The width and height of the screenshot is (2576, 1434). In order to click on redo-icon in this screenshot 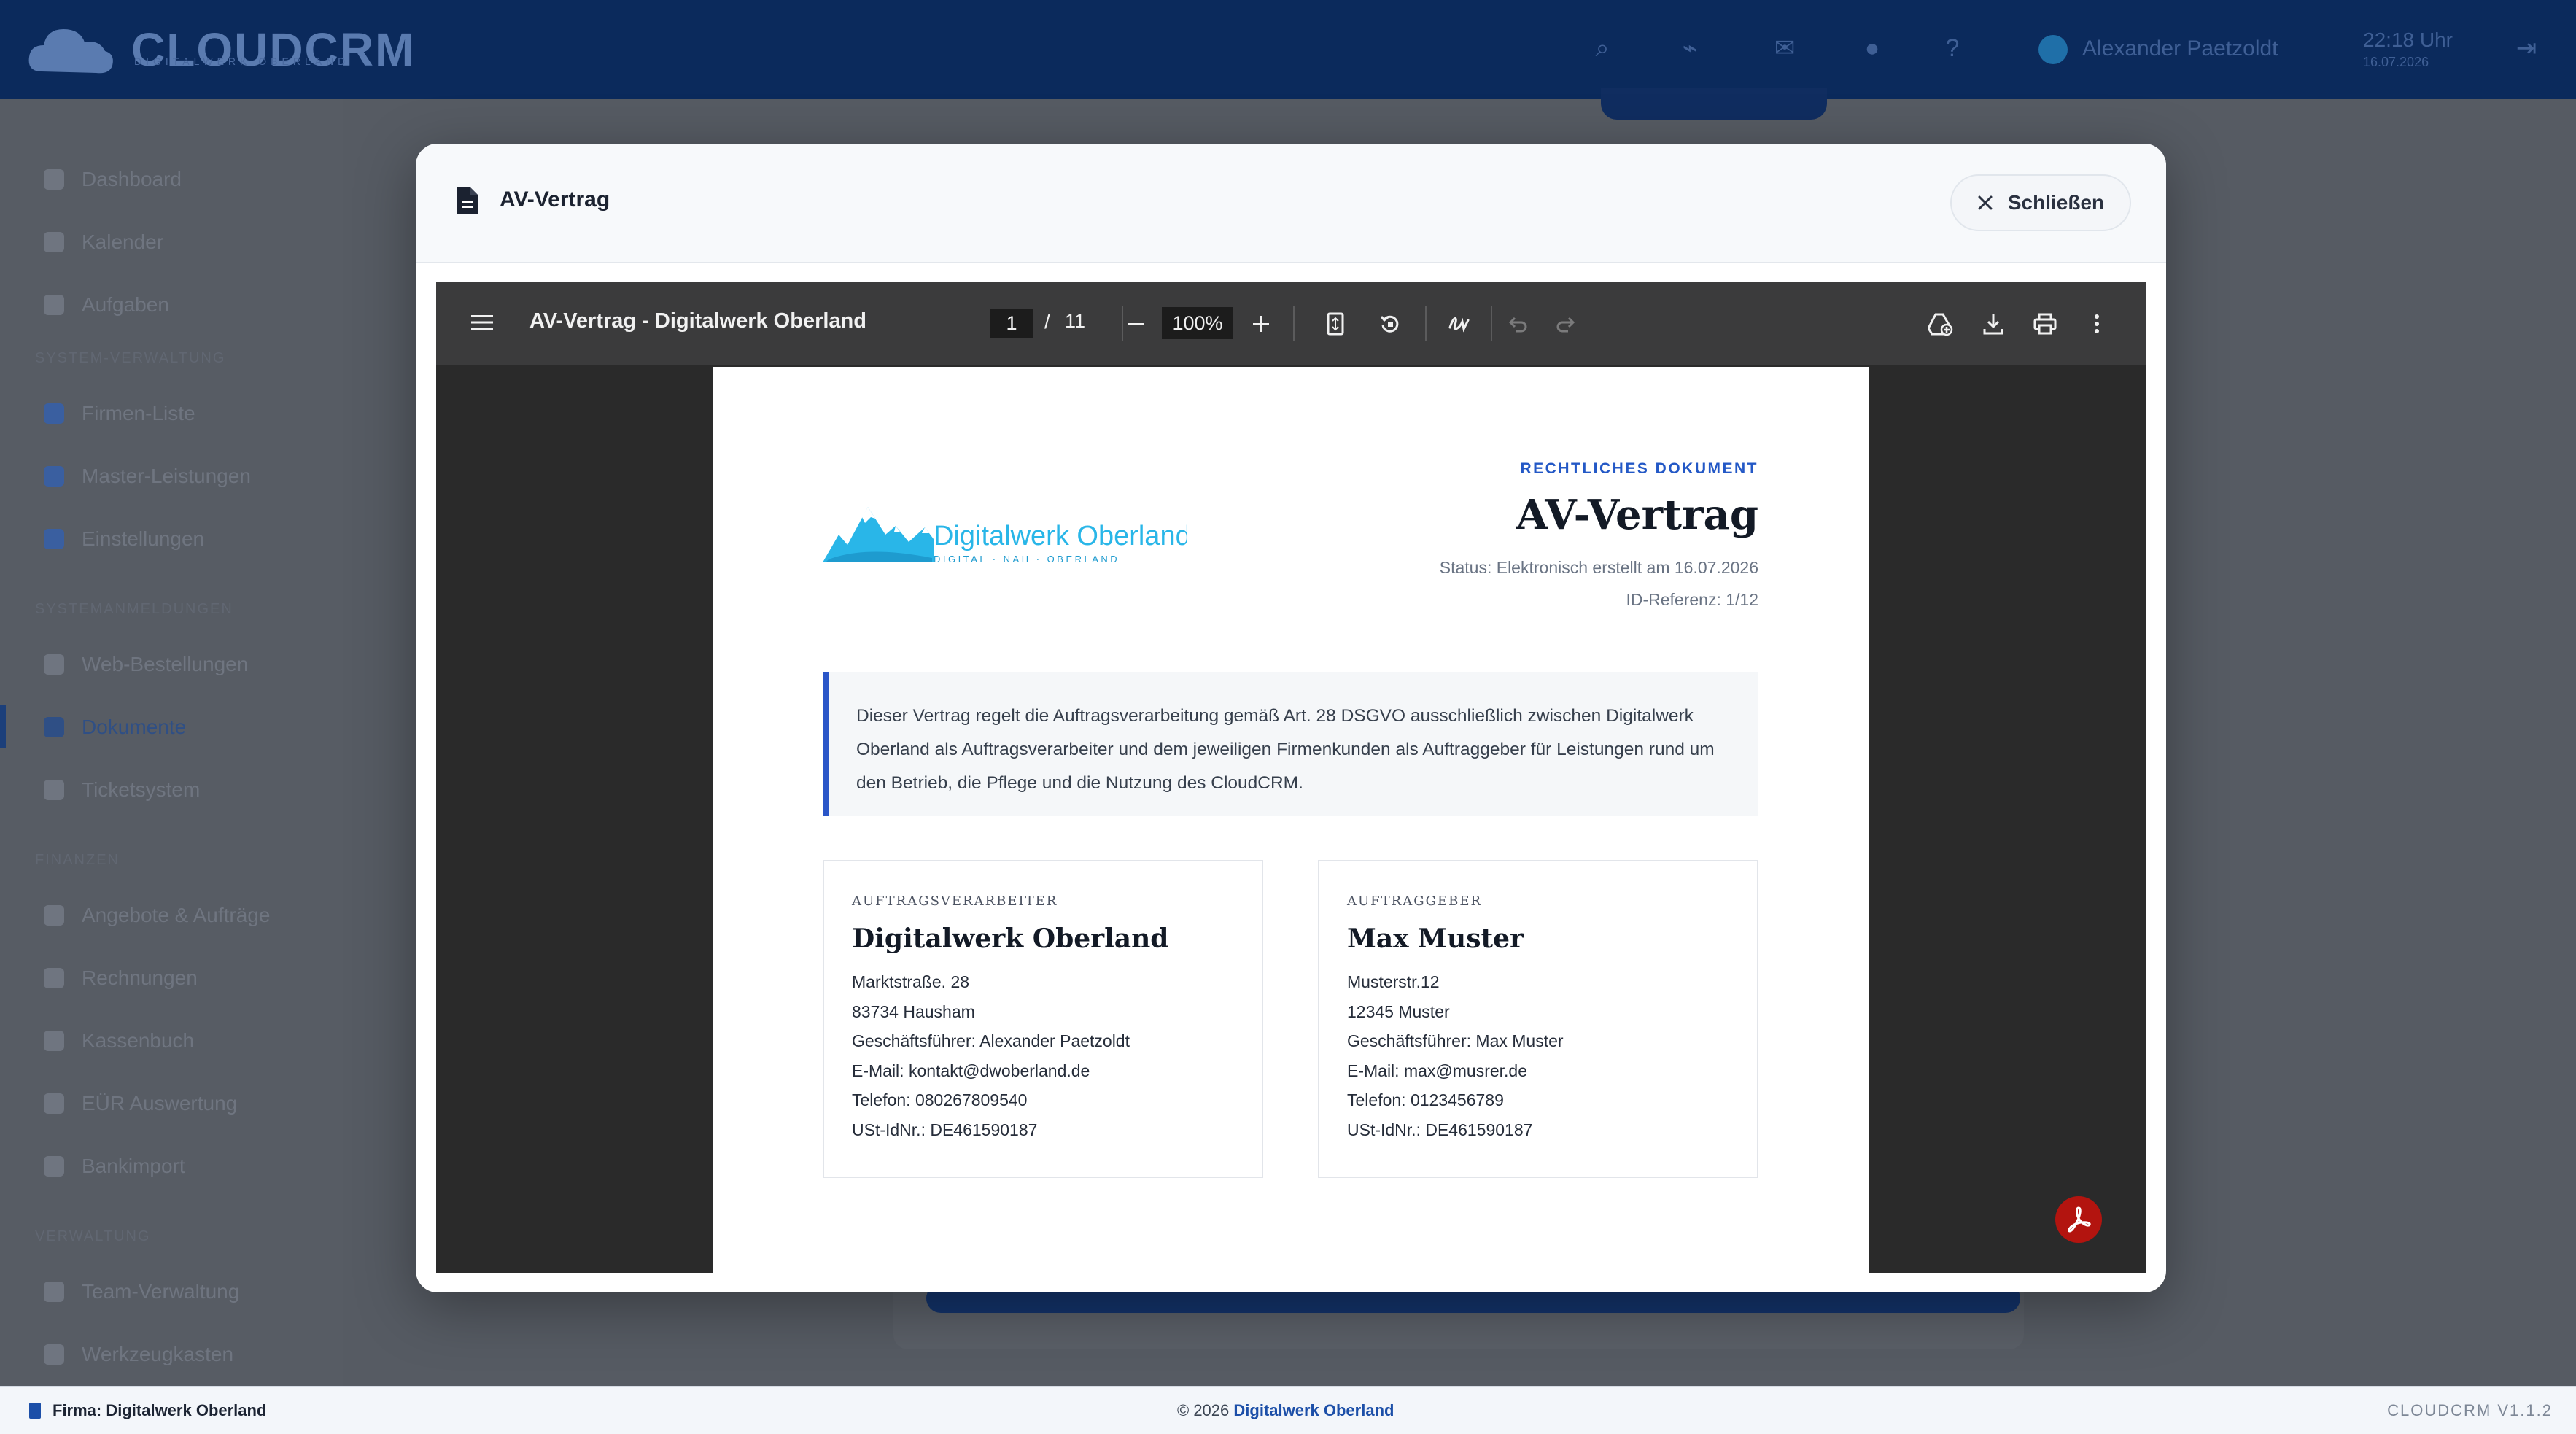, I will do `click(1565, 325)`.